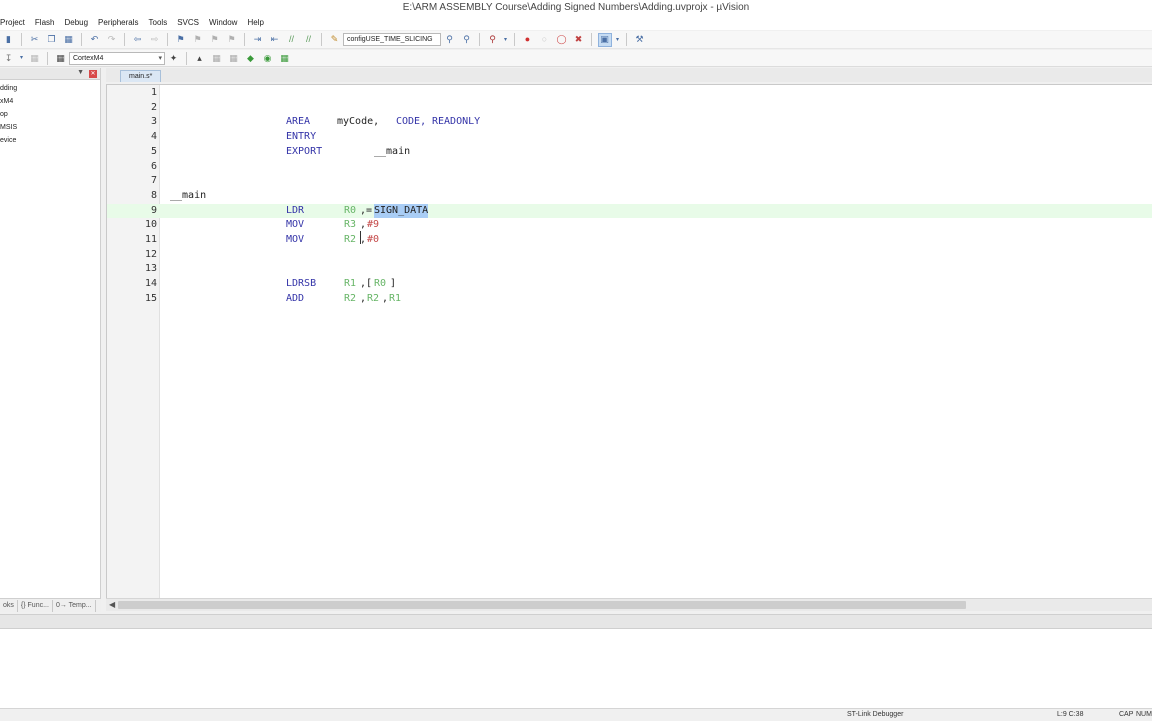  What do you see at coordinates (392, 39) in the screenshot?
I see `find-combo: configUSE_TIME_SLICING` at bounding box center [392, 39].